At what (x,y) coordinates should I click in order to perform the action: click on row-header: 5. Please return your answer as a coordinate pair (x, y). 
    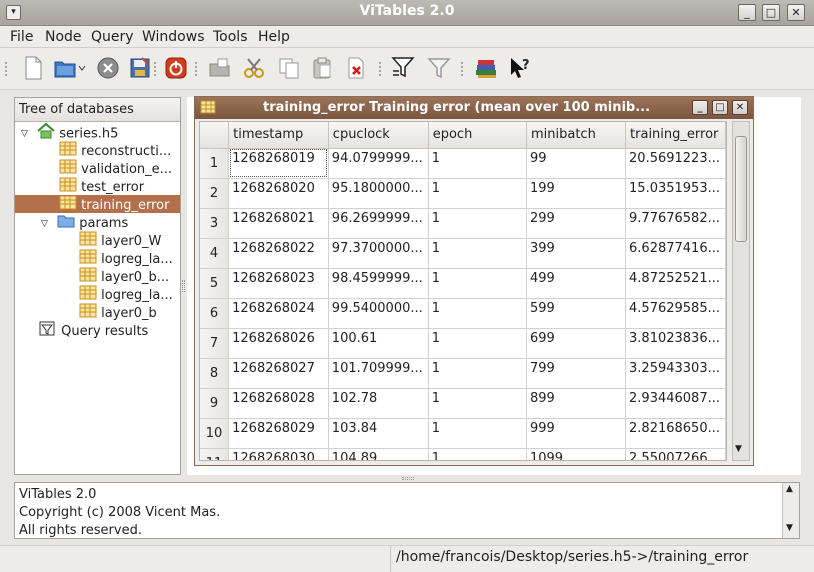
    Looking at the image, I should click on (215, 283).